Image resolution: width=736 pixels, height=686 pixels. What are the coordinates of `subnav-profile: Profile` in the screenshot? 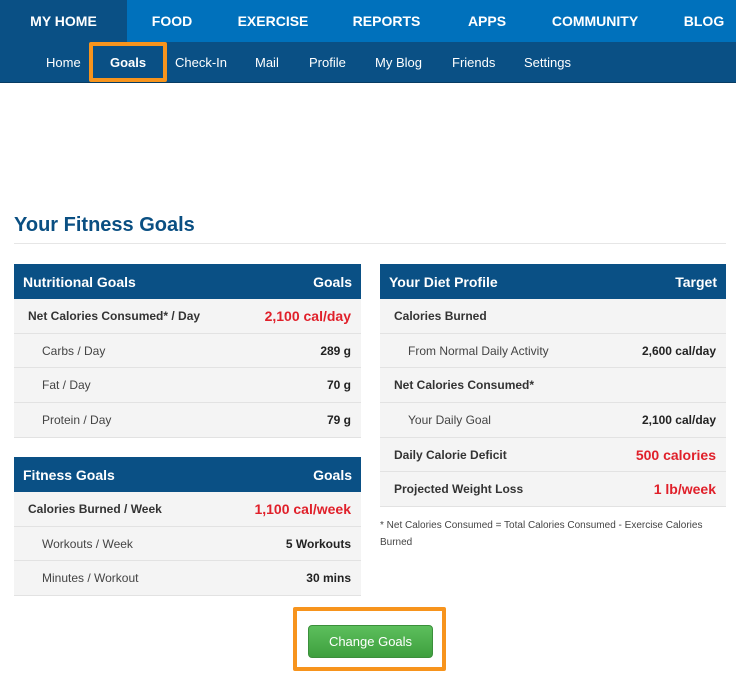 It's located at (327, 62).